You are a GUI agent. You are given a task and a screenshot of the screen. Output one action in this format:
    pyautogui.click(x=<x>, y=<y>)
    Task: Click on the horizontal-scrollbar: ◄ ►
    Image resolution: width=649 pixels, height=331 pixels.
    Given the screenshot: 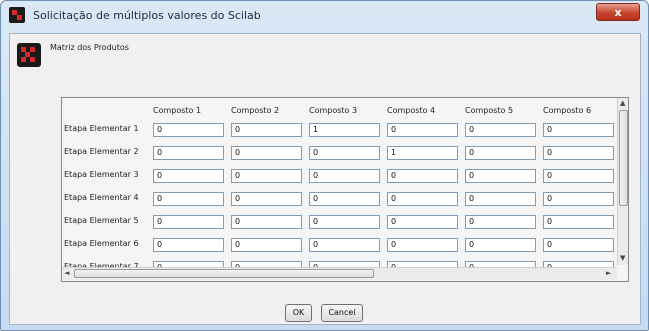 What is the action you would take?
    pyautogui.click(x=339, y=273)
    